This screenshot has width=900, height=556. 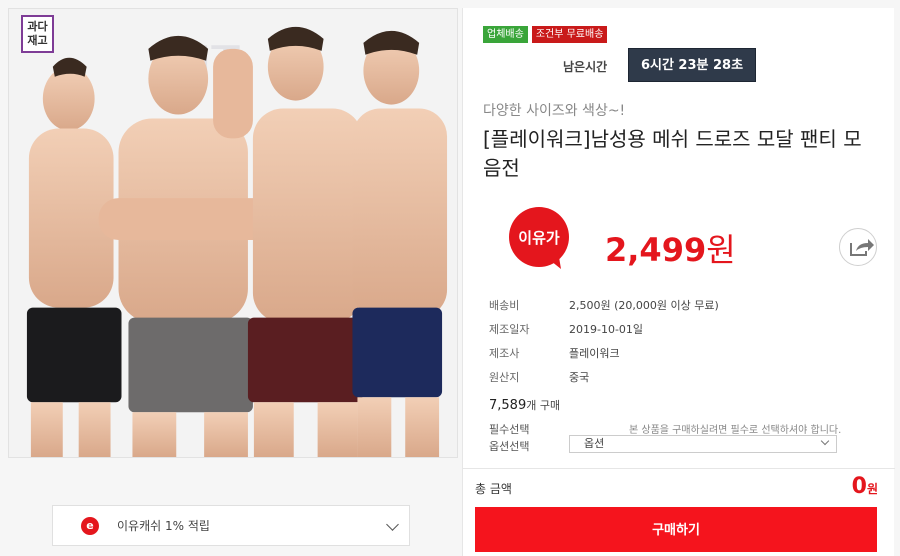 What do you see at coordinates (872, 489) in the screenshot?
I see `total-amount-unit: 원` at bounding box center [872, 489].